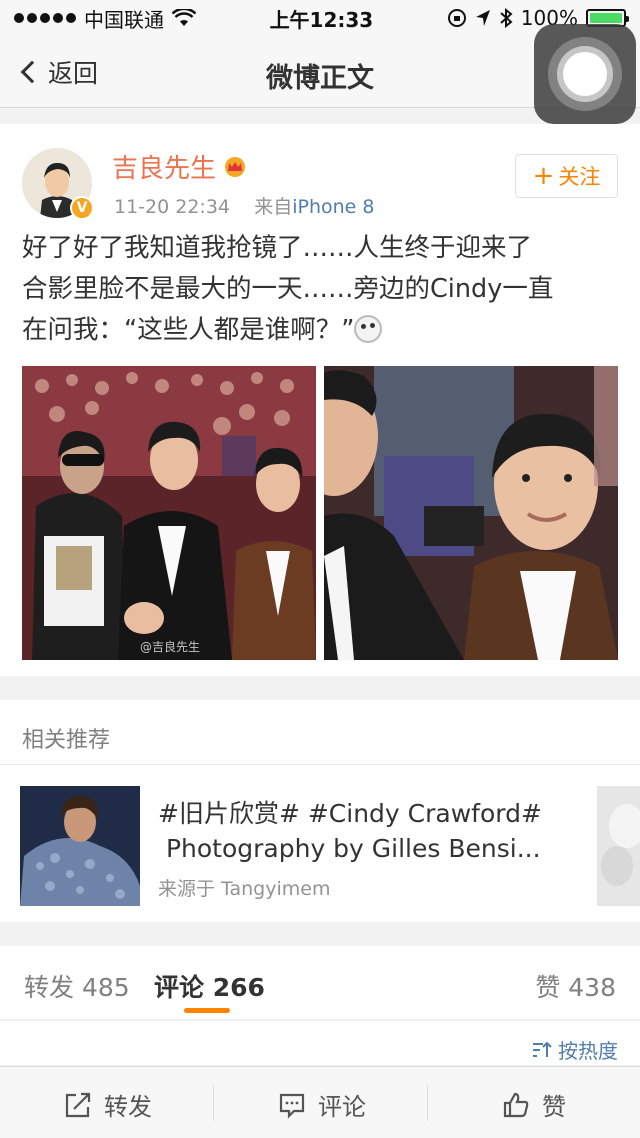  Describe the element at coordinates (618, 846) in the screenshot. I see `related-thumbnail-next` at that location.